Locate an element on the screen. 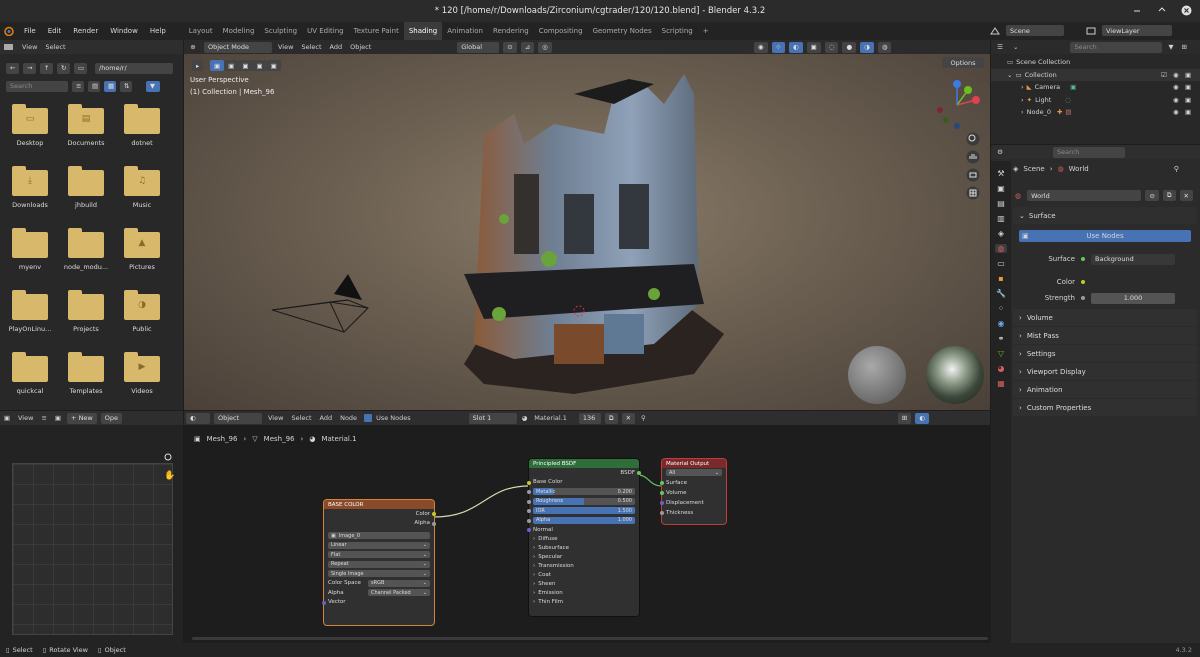 This screenshot has height=657, width=1200. bsdf-metallic-slider: Metallic 0.200 is located at coordinates (584, 492).